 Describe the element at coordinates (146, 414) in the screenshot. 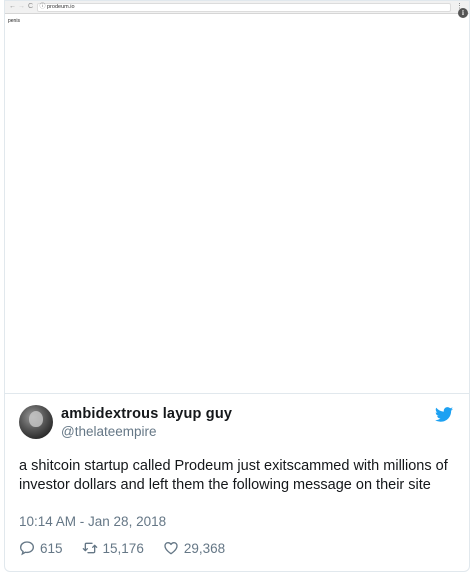

I see `display-name: ambidextrous layup guy` at that location.